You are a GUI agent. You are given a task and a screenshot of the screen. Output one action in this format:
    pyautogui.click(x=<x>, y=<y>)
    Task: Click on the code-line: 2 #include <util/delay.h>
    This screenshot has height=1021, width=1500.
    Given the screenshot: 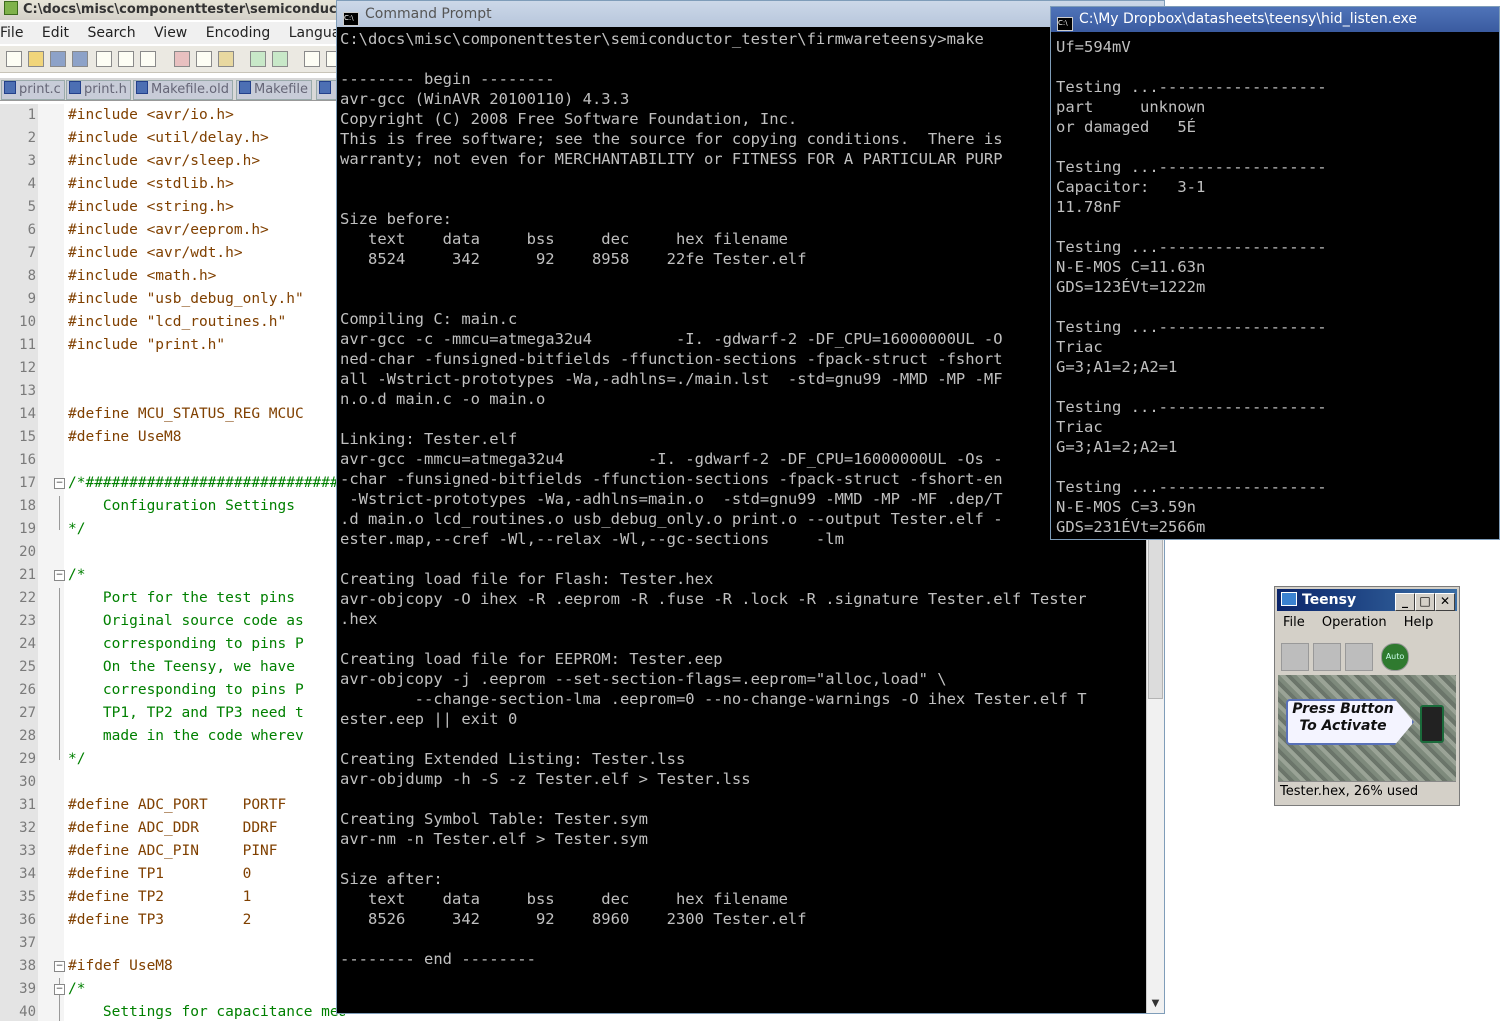 What is the action you would take?
    pyautogui.click(x=172, y=138)
    